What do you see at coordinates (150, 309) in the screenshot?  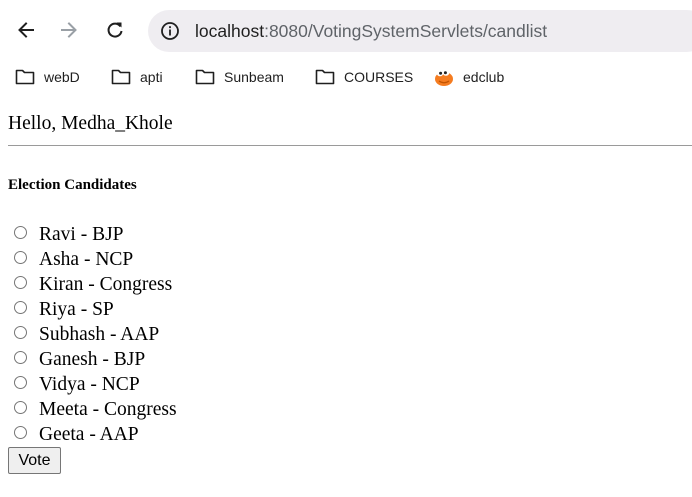 I see `candidate-option: Riya - SP` at bounding box center [150, 309].